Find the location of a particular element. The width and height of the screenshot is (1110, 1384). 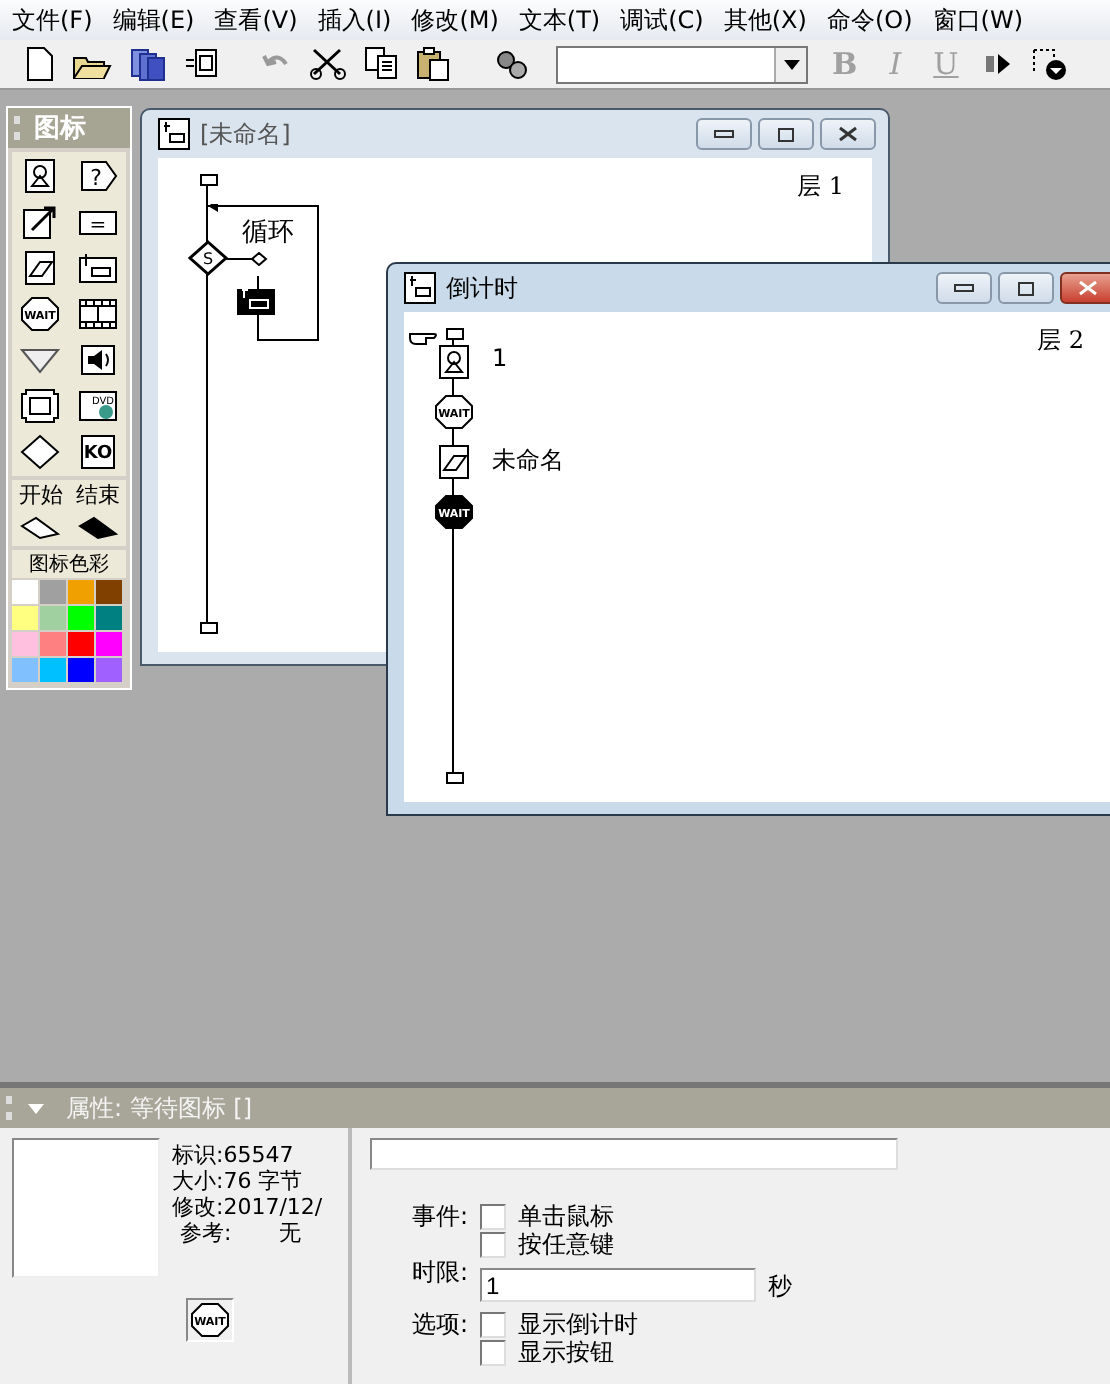

ko-icon: KO is located at coordinates (97, 452).